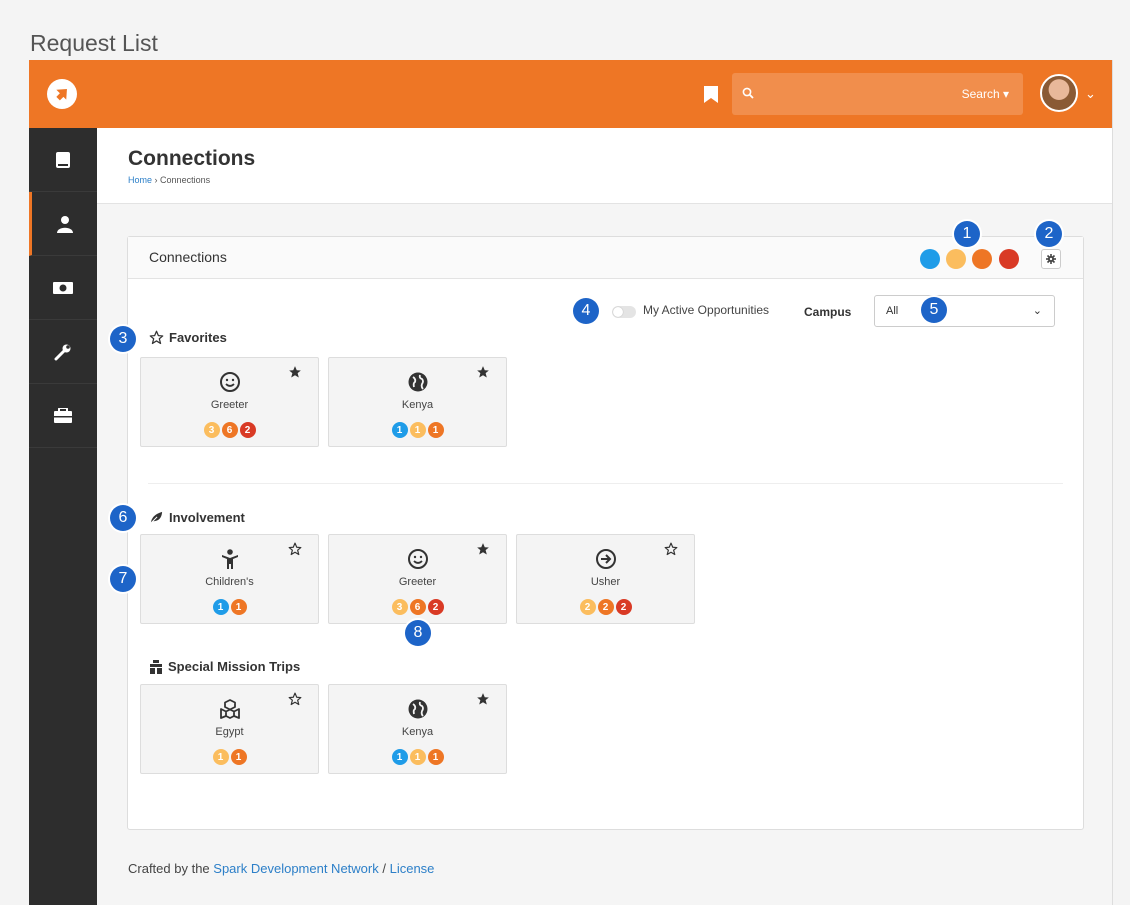  Describe the element at coordinates (711, 94) in the screenshot. I see `bookmark-icon` at that location.